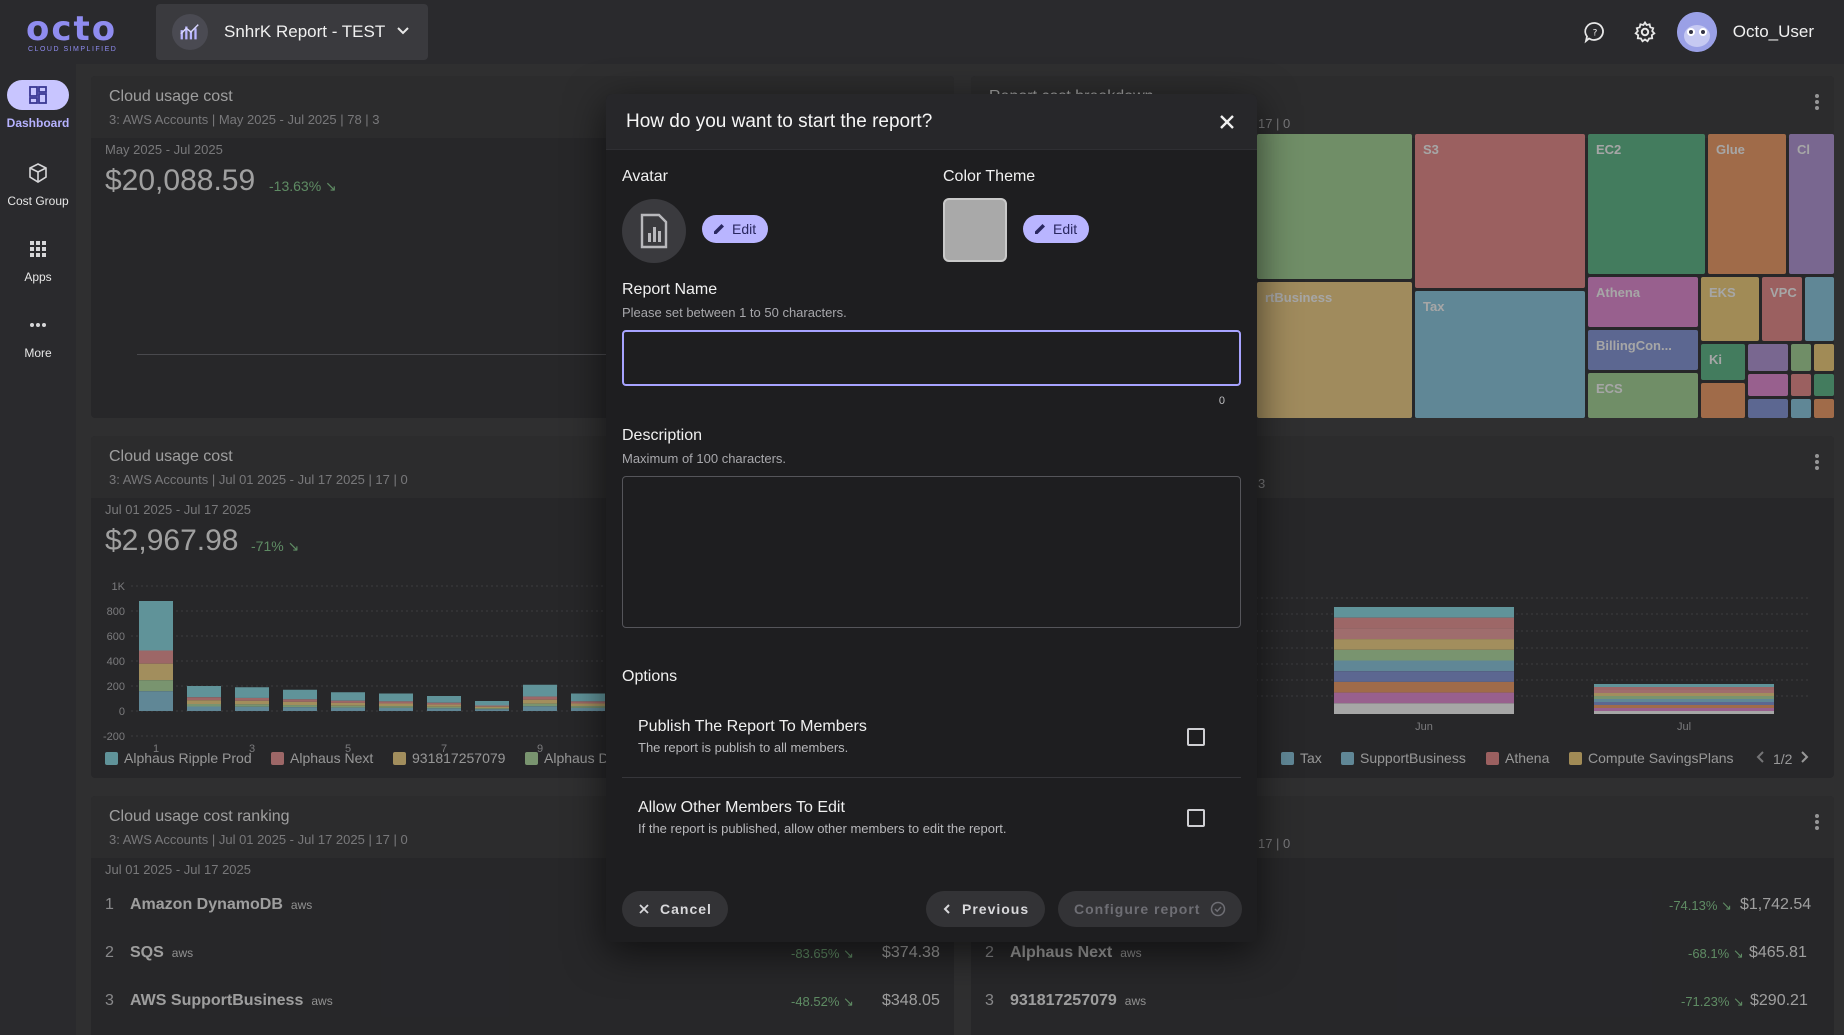 This screenshot has width=1844, height=1035. I want to click on publish-option-title: Publish The Report To Members, so click(752, 726).